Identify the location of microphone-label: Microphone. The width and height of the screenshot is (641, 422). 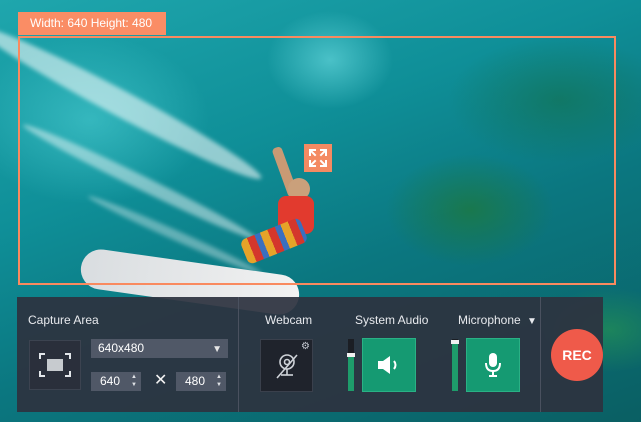
(489, 320).